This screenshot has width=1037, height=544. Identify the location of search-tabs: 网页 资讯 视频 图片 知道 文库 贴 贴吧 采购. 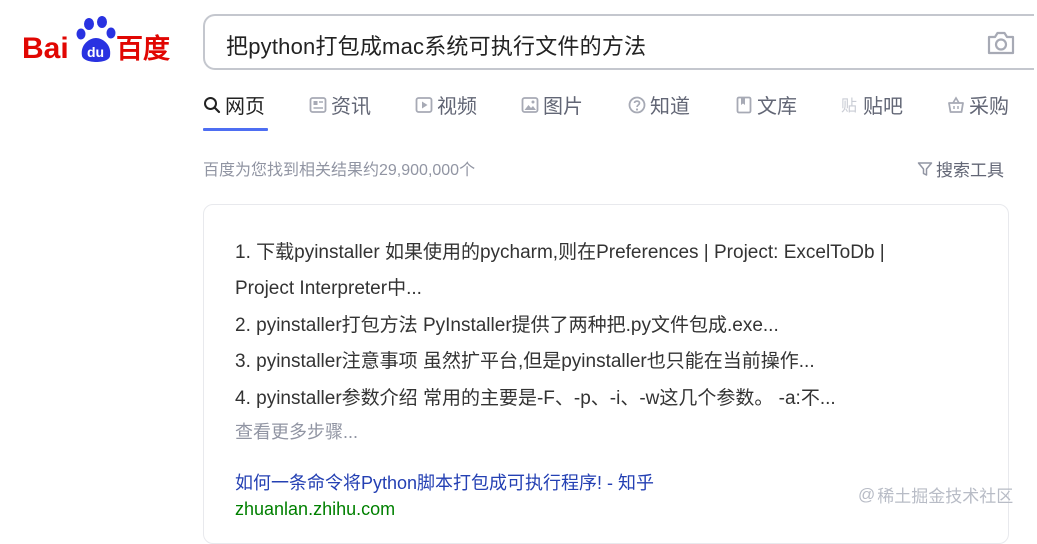
(620, 111).